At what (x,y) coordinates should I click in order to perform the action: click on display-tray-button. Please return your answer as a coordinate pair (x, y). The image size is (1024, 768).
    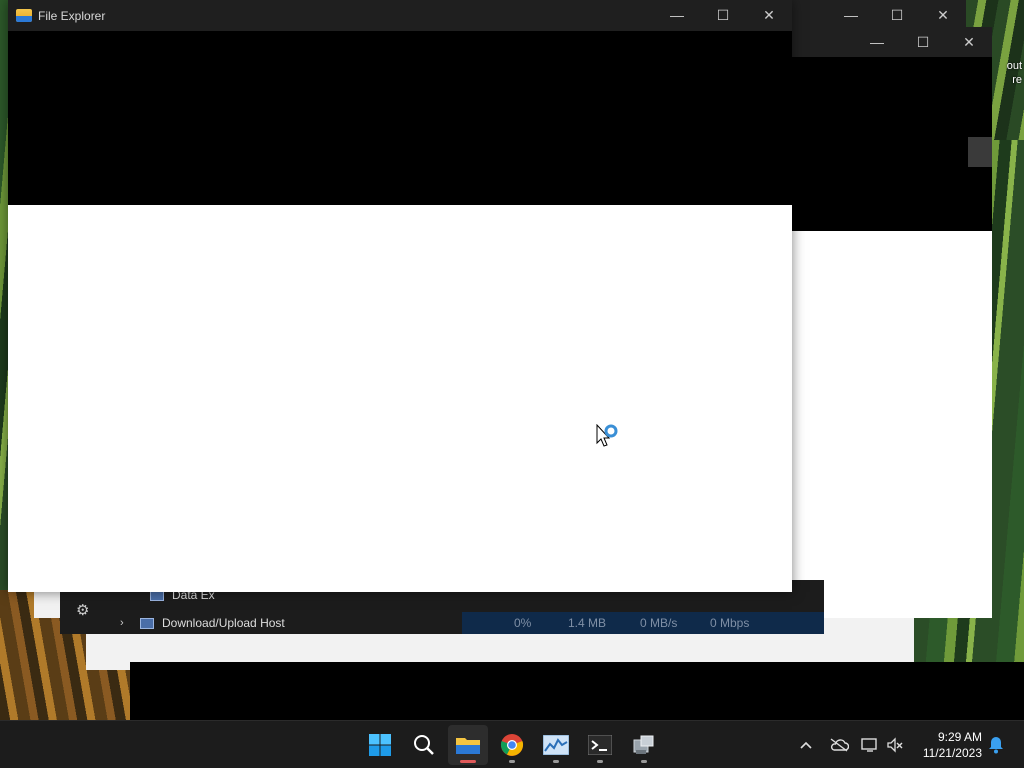
    Looking at the image, I should click on (870, 744).